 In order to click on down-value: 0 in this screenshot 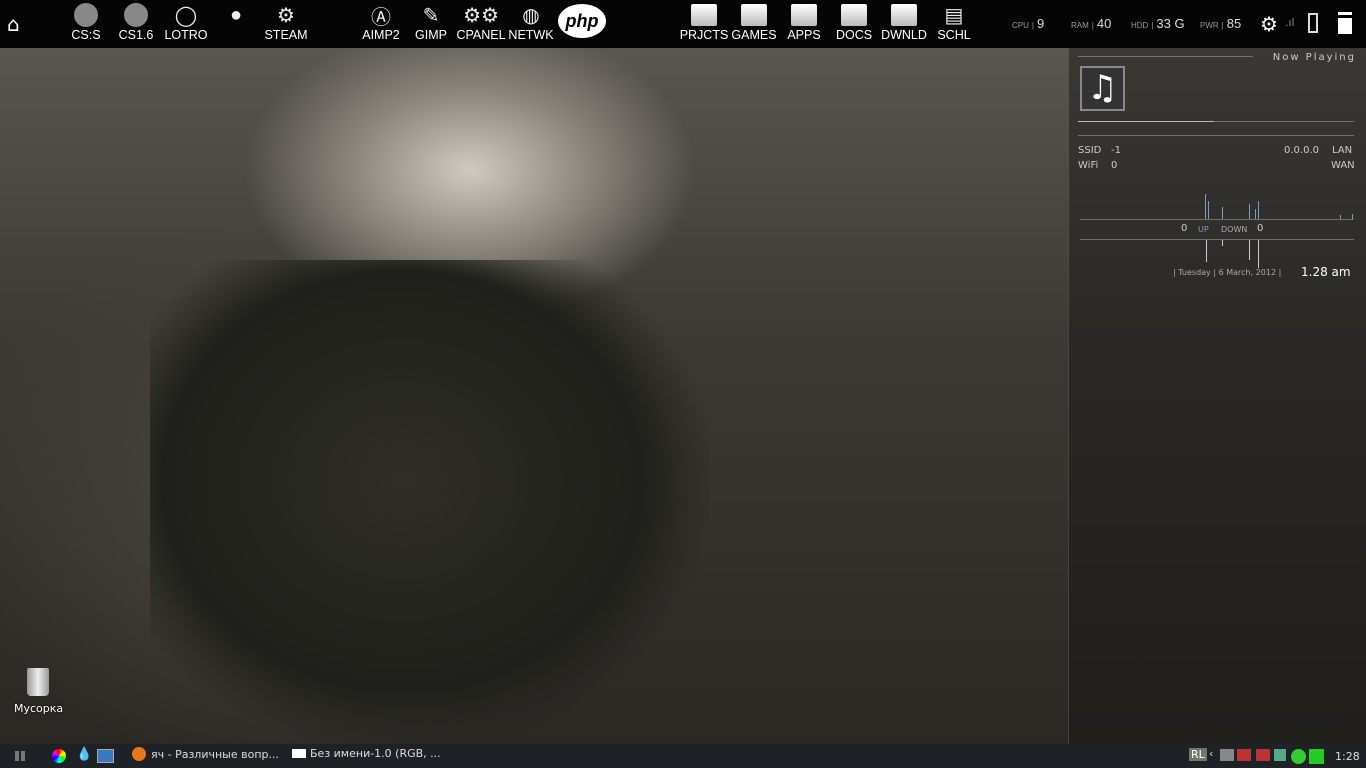, I will do `click(1260, 228)`.